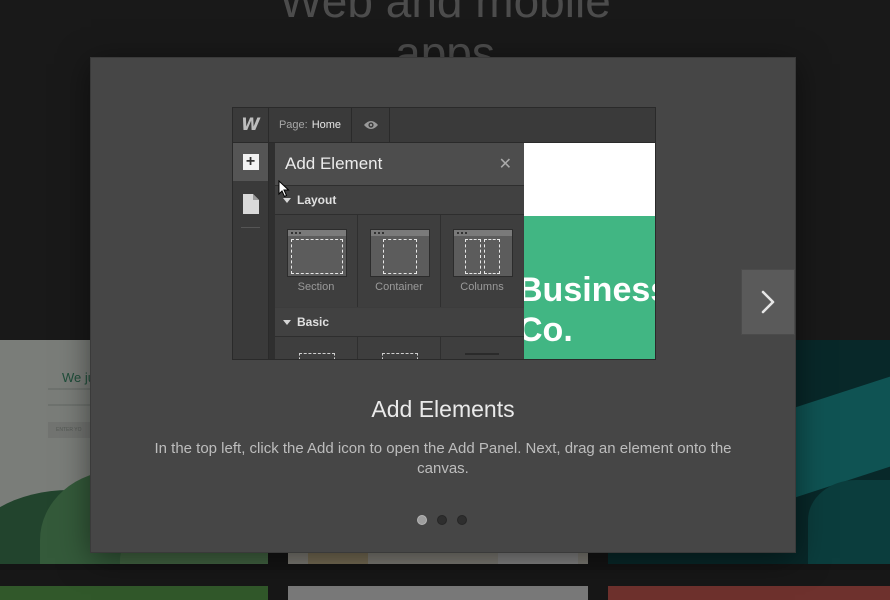  Describe the element at coordinates (505, 164) in the screenshot. I see `close-icon: ✕` at that location.